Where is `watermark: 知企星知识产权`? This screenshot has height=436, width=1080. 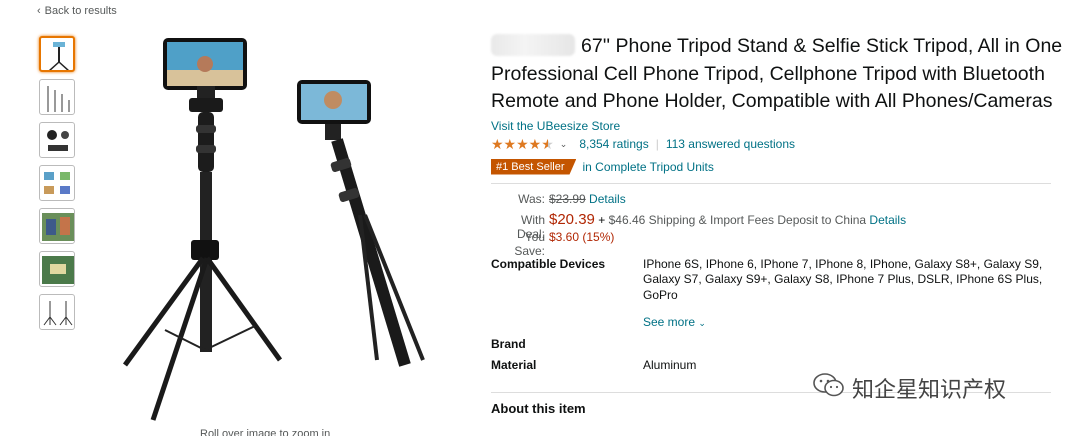
watermark: 知企星知识产权 is located at coordinates (909, 388).